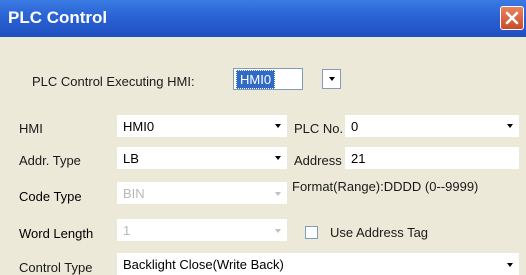  What do you see at coordinates (56, 267) in the screenshot?
I see `control-type-label: Control Type` at bounding box center [56, 267].